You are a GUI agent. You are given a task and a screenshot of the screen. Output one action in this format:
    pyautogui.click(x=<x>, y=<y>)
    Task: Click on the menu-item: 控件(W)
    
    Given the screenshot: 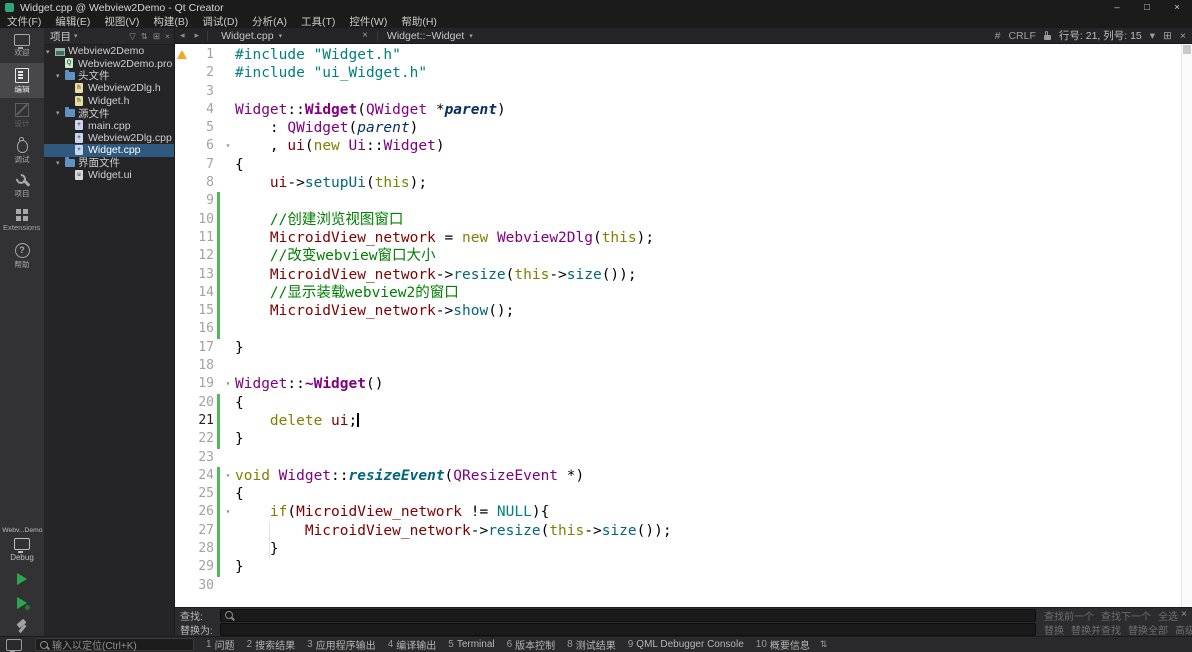 What is the action you would take?
    pyautogui.click(x=368, y=21)
    